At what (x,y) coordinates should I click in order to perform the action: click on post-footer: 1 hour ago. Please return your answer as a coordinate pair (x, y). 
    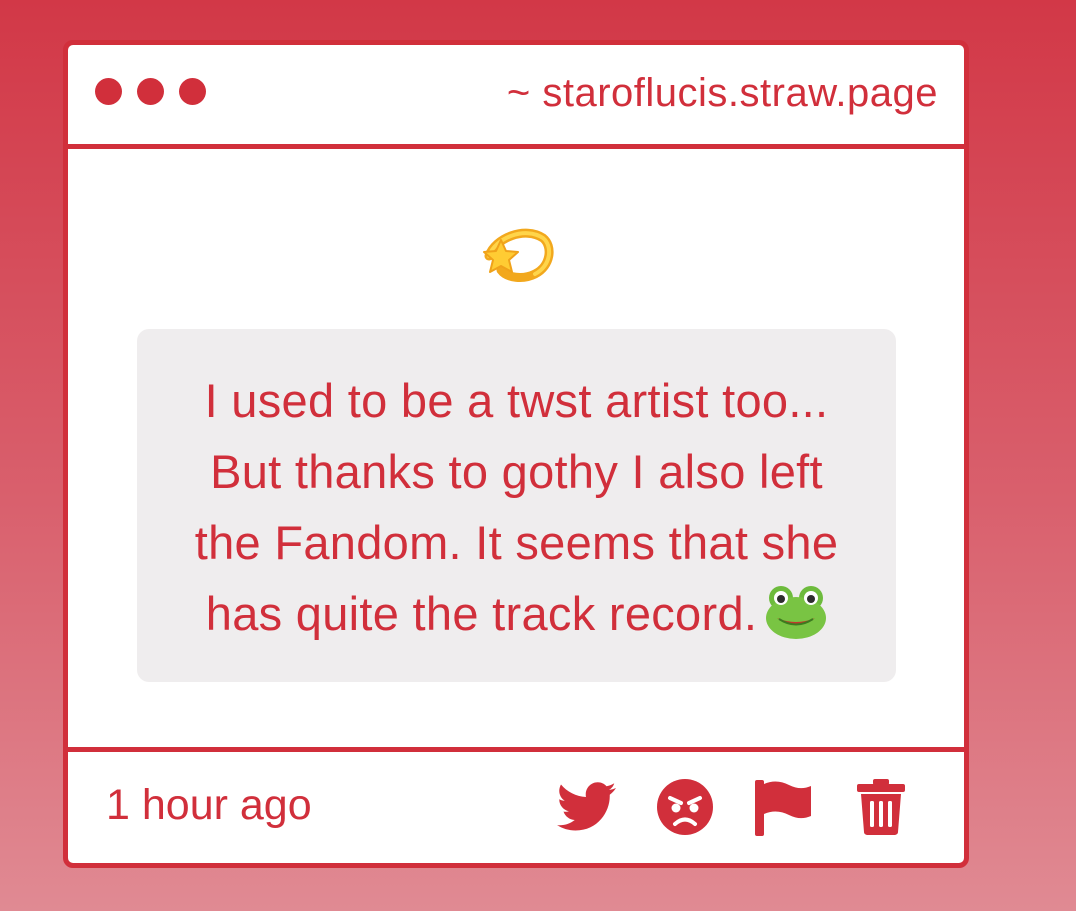
    Looking at the image, I should click on (516, 805).